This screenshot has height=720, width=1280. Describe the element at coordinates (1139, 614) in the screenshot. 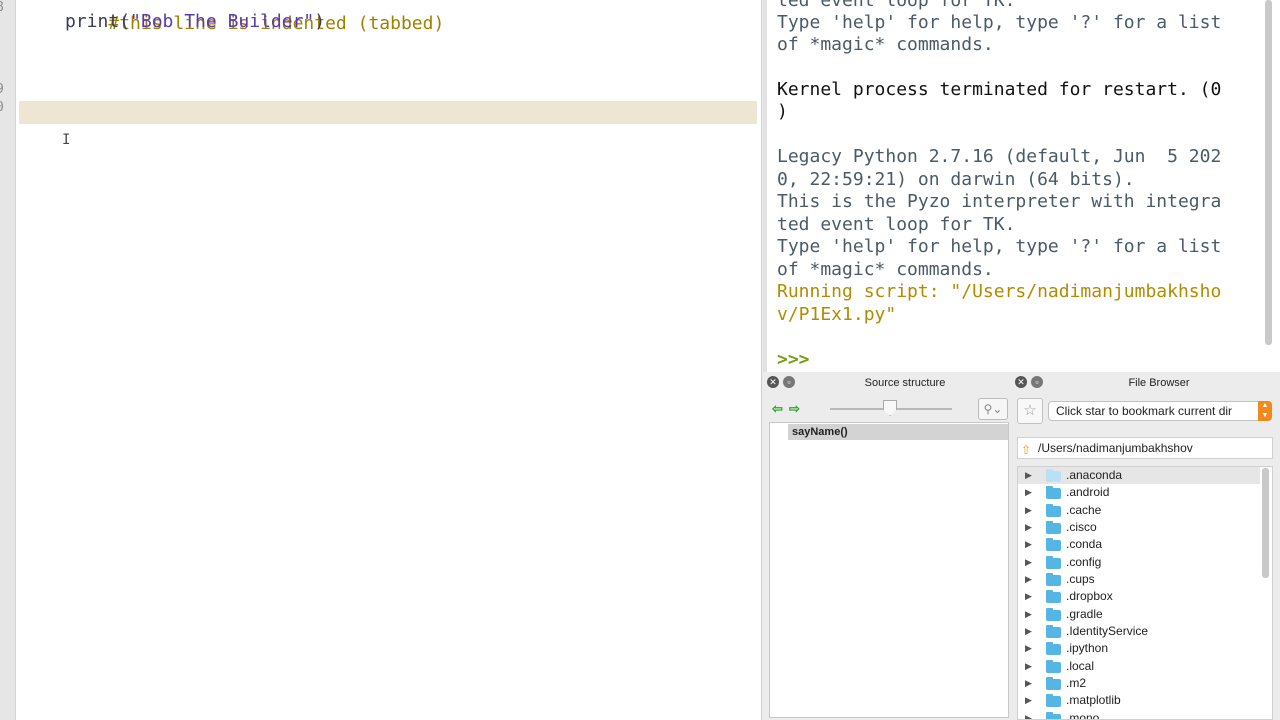

I see `list-item: ▶ .gradle` at that location.